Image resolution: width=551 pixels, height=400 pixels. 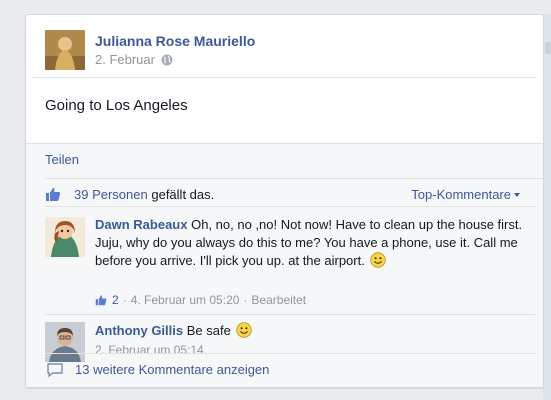 What do you see at coordinates (548, 48) in the screenshot?
I see `scrollbar-thumb` at bounding box center [548, 48].